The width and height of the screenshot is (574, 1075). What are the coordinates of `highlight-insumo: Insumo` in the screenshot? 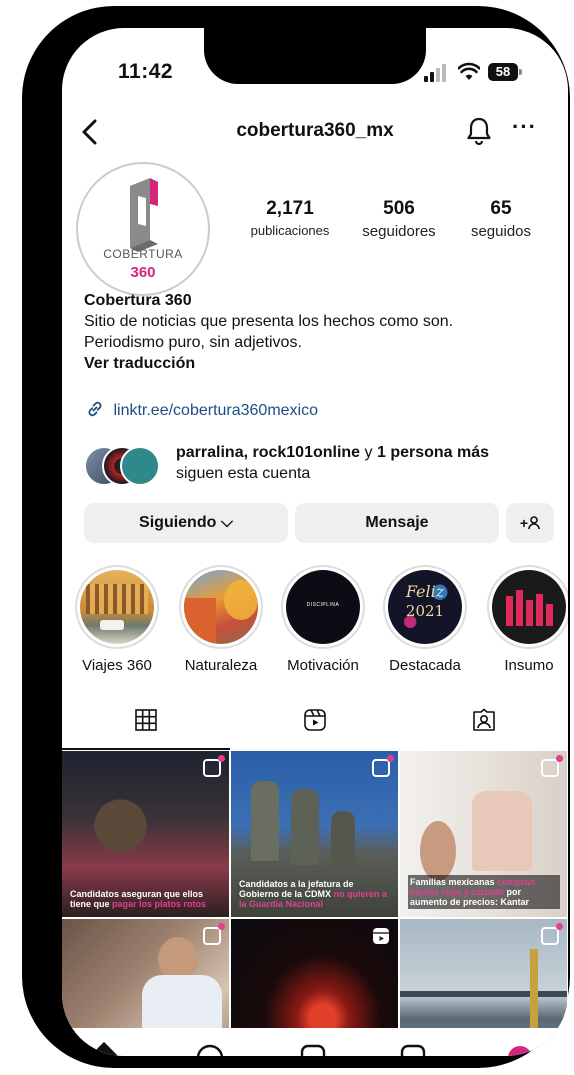 It's located at (524, 619).